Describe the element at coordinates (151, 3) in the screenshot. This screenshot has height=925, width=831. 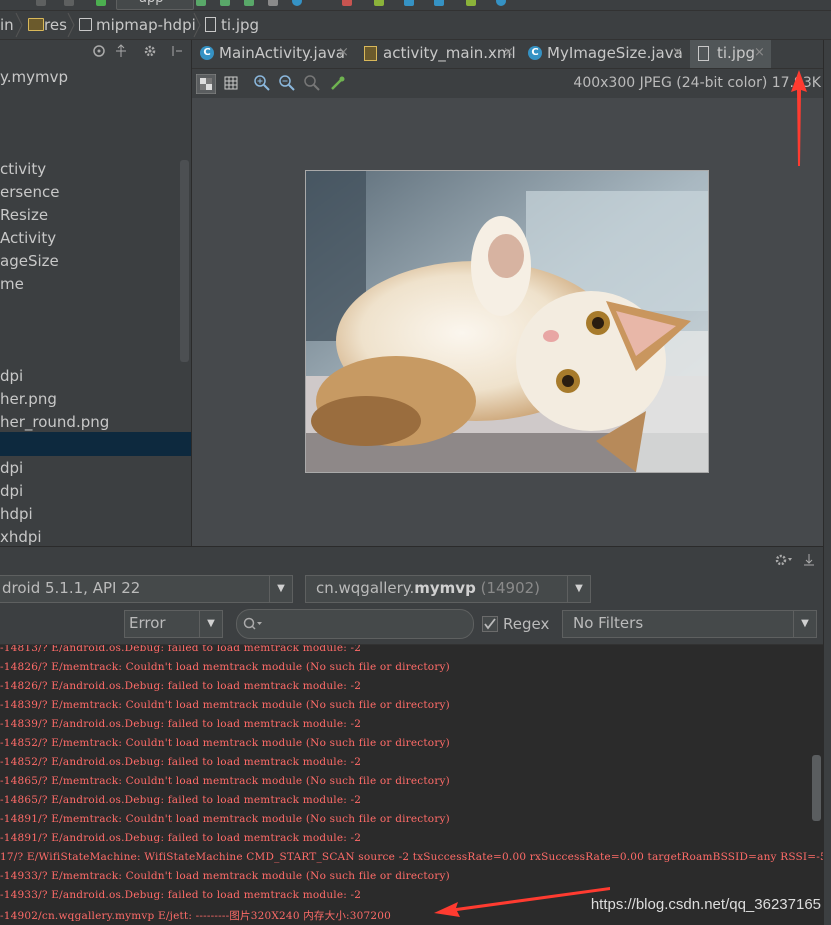
I see `run-config-label: app` at that location.